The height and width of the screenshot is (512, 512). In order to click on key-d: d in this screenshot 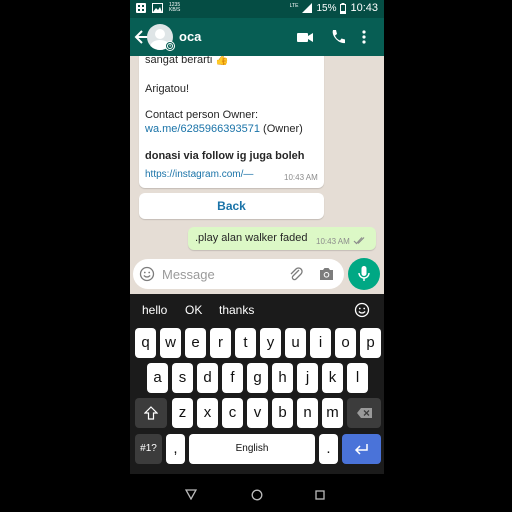, I will do `click(207, 378)`.